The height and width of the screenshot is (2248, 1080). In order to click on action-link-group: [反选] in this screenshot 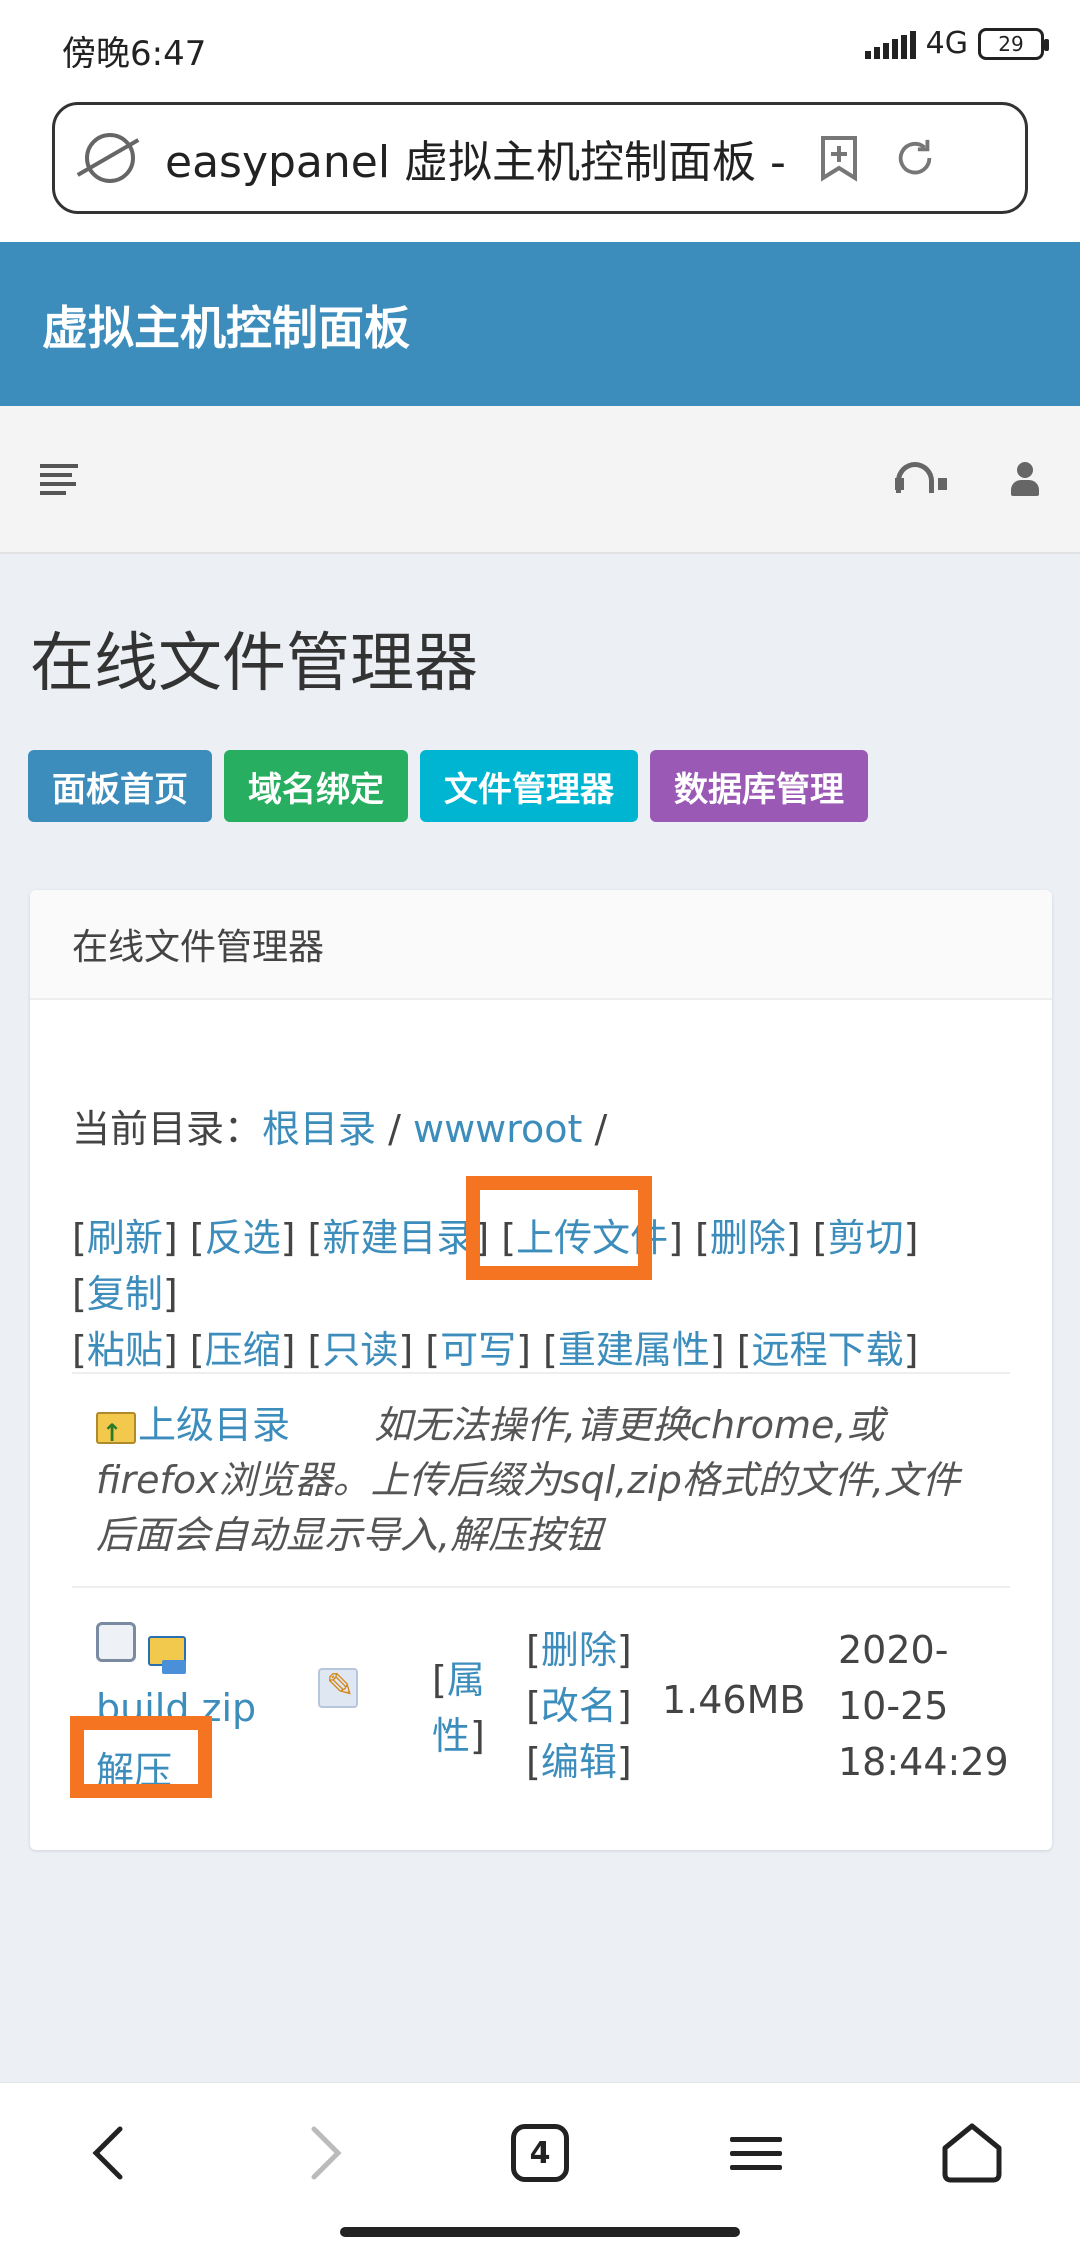, I will do `click(248, 1238)`.